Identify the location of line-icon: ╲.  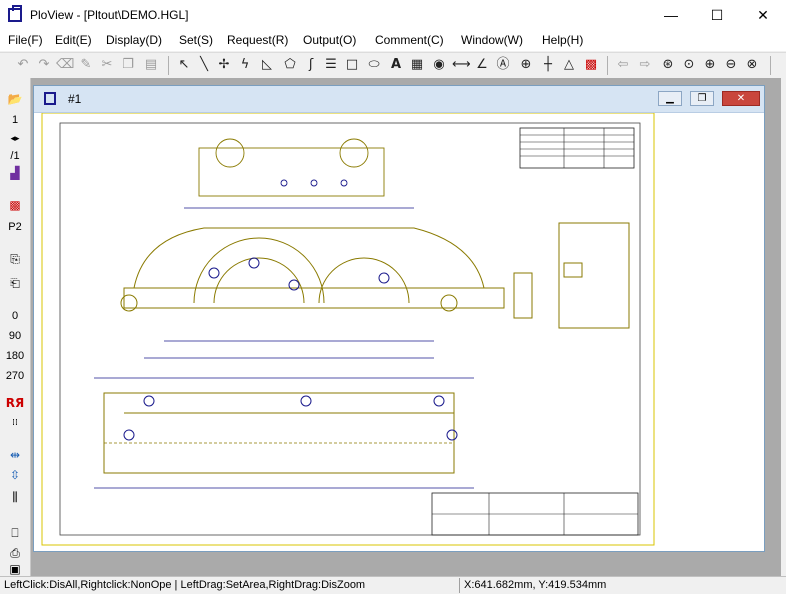
(204, 65).